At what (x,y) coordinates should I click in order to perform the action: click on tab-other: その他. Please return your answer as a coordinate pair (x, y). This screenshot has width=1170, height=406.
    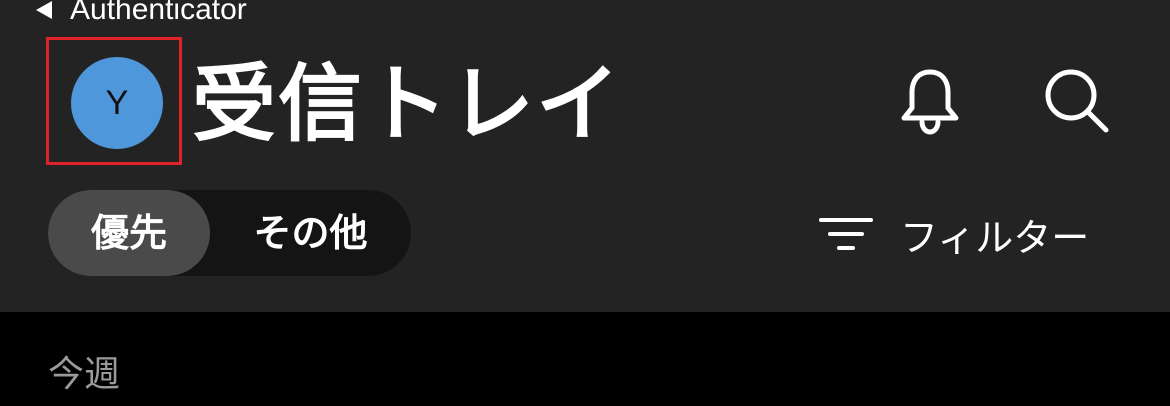
    Looking at the image, I should click on (310, 233).